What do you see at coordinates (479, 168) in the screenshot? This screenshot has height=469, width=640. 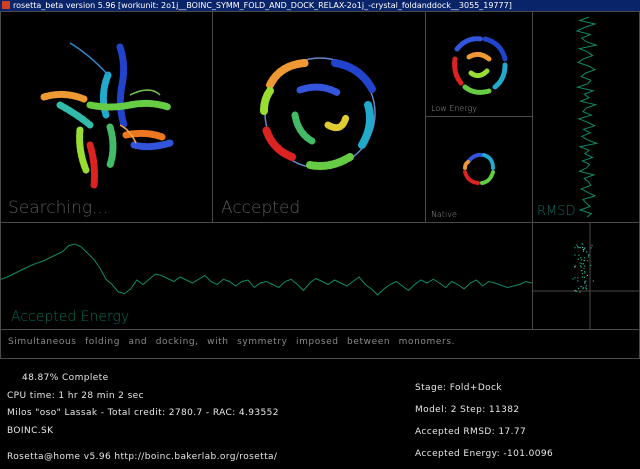 I see `native-structure-view` at bounding box center [479, 168].